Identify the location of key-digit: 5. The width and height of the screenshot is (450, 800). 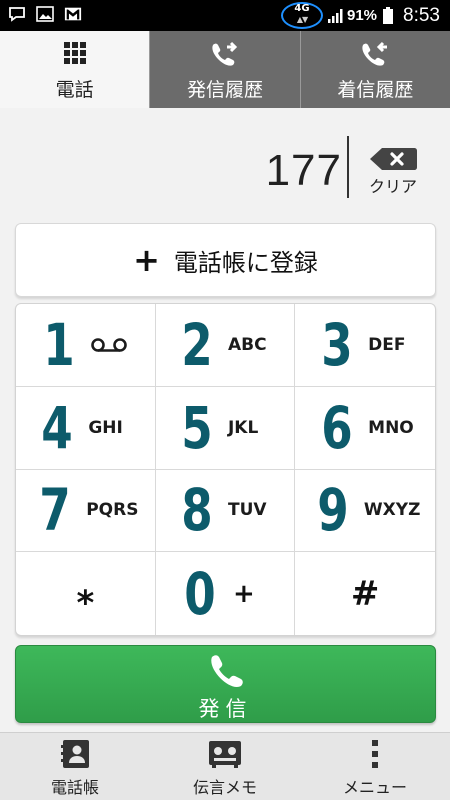
(197, 427).